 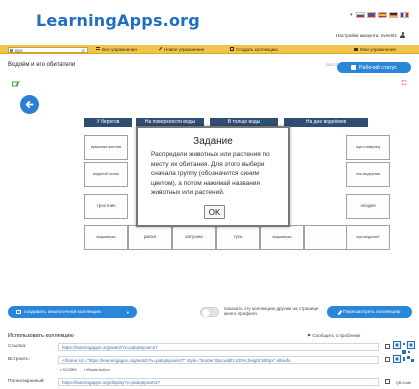 I want to click on ok-button: OK, so click(x=214, y=212).